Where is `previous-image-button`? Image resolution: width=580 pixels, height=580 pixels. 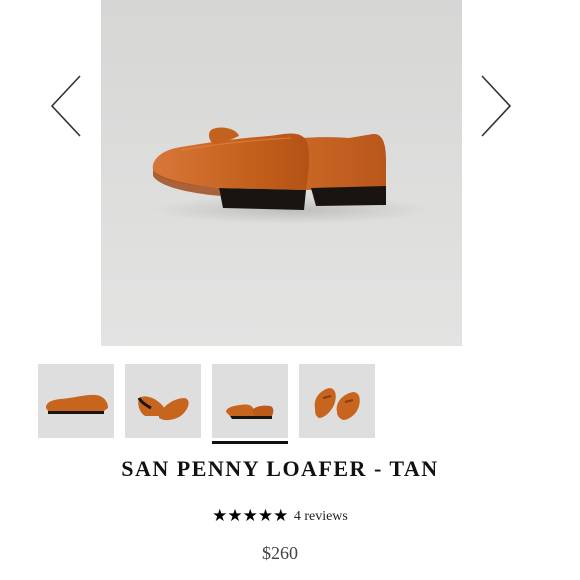 previous-image-button is located at coordinates (68, 106).